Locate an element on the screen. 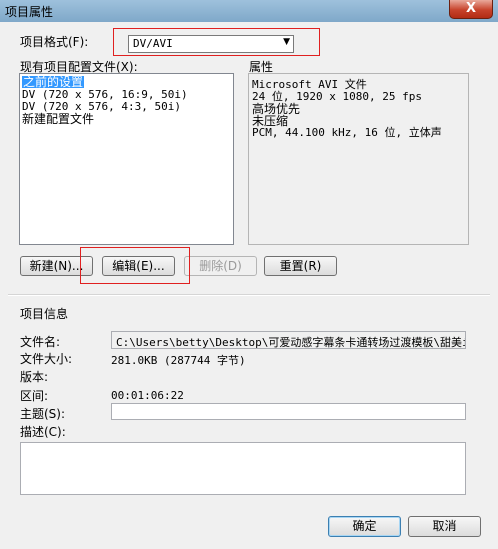 The image size is (498, 549). filesize-label: 文件大小: is located at coordinates (46, 359).